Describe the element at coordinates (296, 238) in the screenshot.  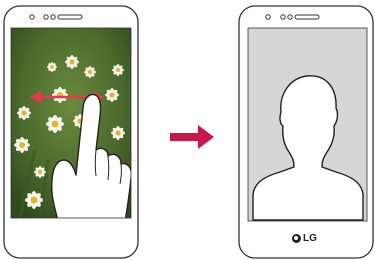
I see `lg-logo-icon` at that location.